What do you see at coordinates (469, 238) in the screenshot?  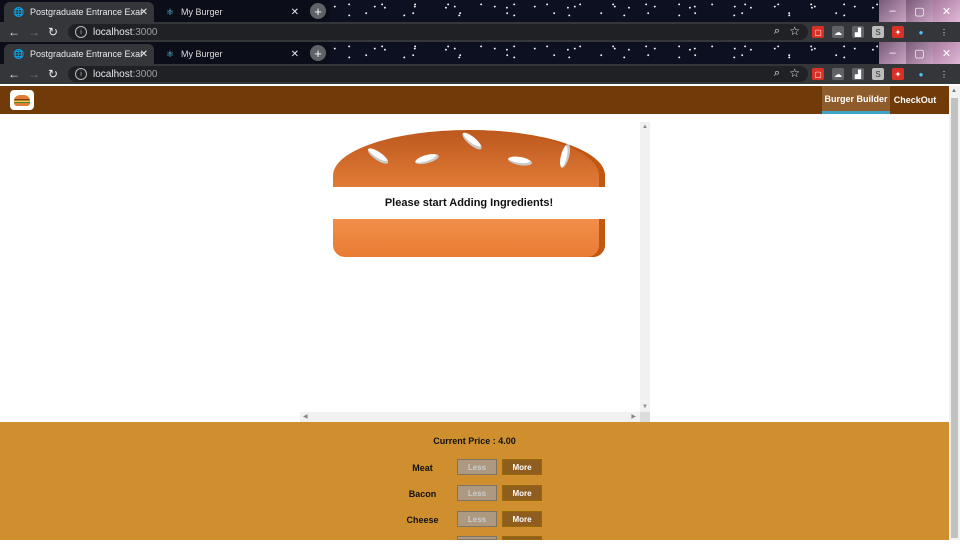 I see `bread-bottom` at bounding box center [469, 238].